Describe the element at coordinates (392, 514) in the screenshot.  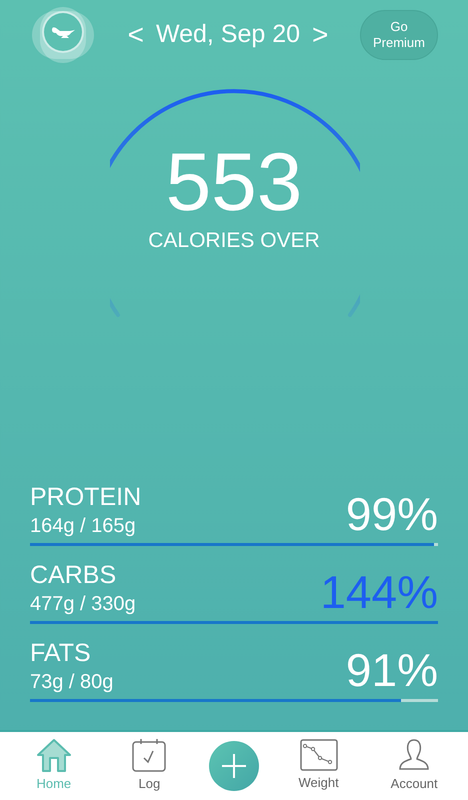
I see `macro-percent: 99%` at that location.